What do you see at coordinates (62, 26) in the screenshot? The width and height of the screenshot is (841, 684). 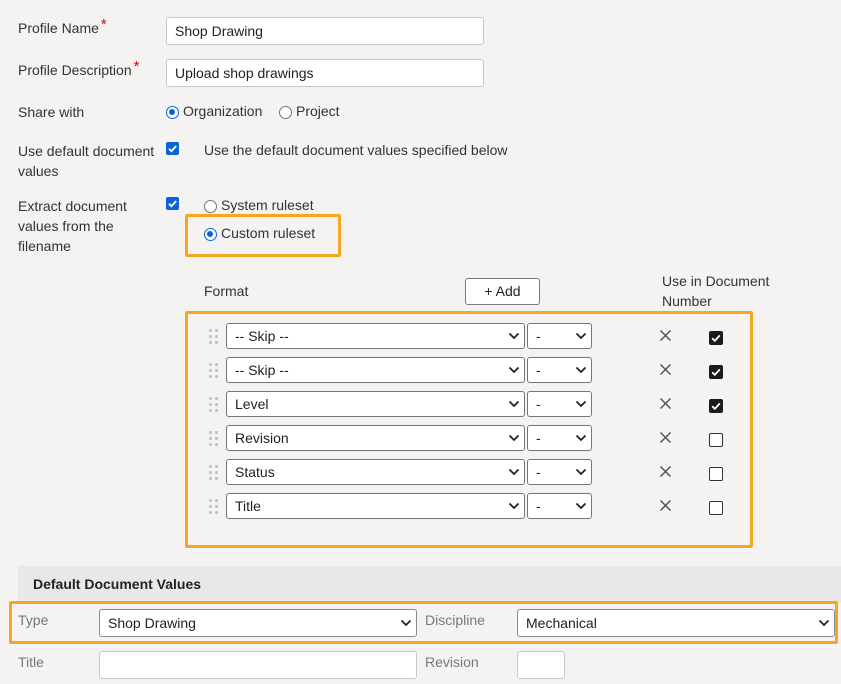 I see `profile-name-label: Profile Name *` at bounding box center [62, 26].